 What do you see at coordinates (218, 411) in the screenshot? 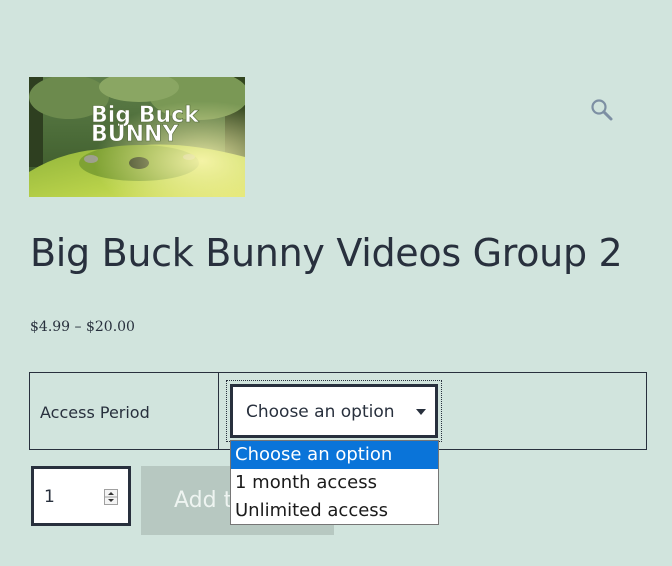
I see `table-divider` at bounding box center [218, 411].